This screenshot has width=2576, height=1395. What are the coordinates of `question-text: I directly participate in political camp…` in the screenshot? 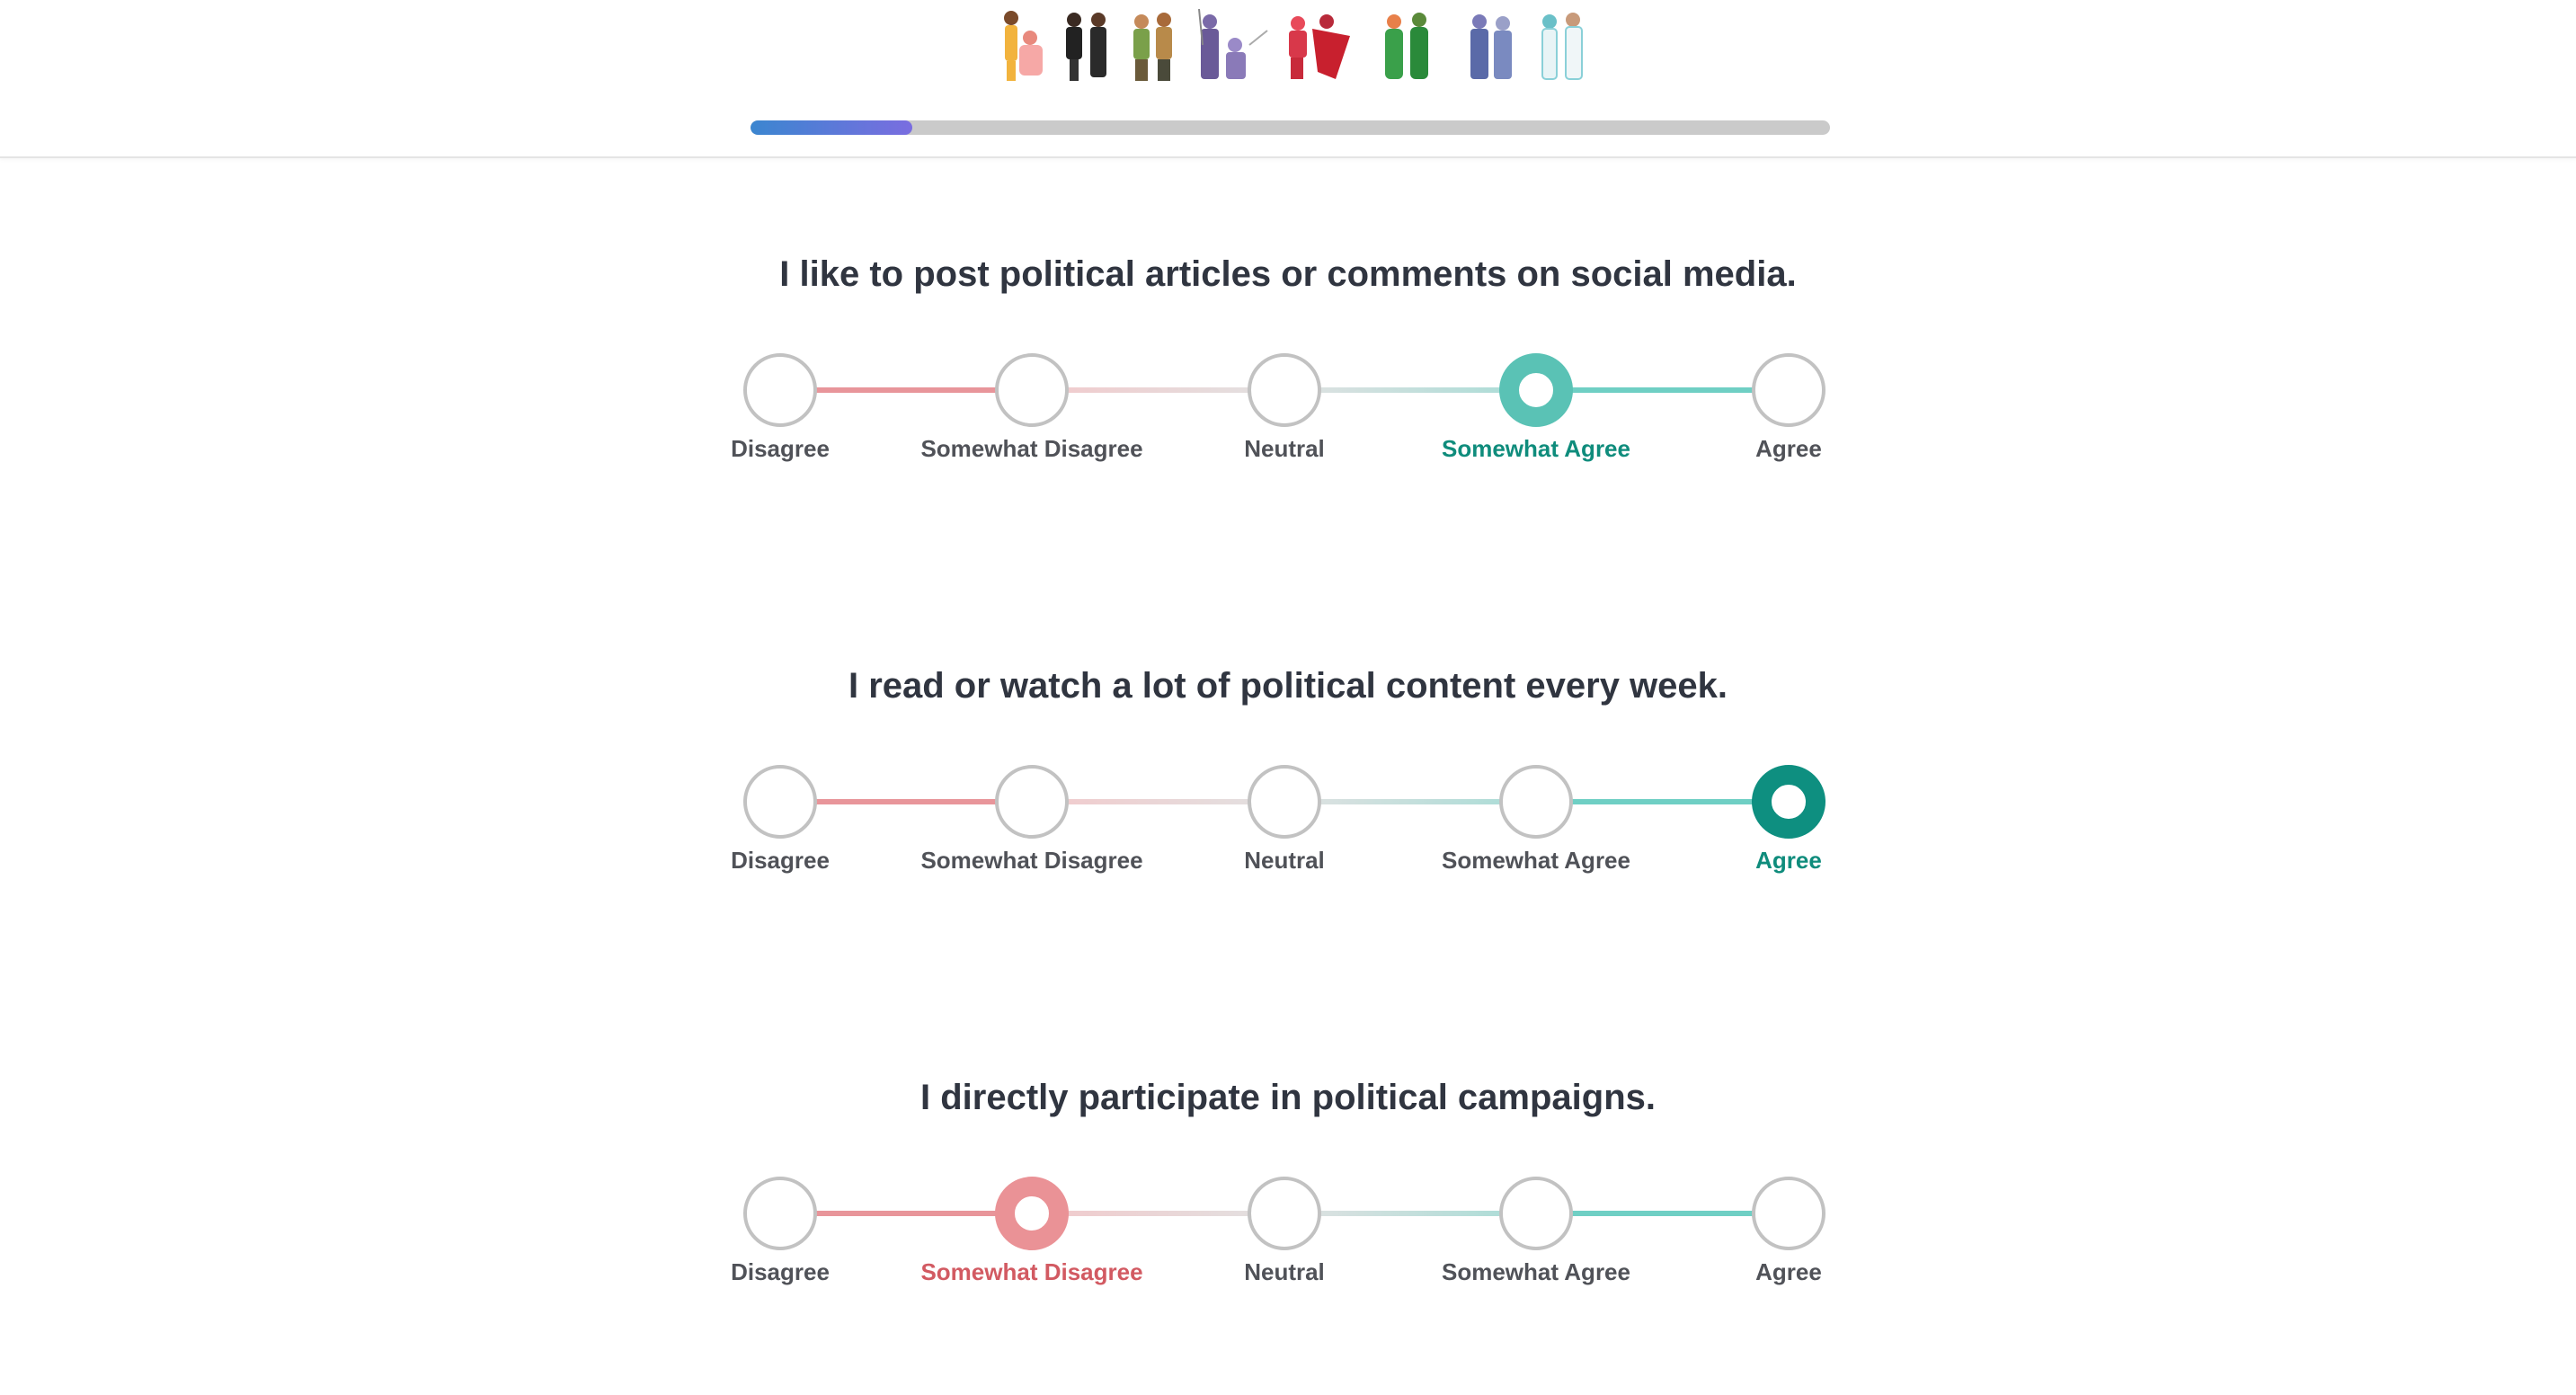 It's located at (1287, 1097).